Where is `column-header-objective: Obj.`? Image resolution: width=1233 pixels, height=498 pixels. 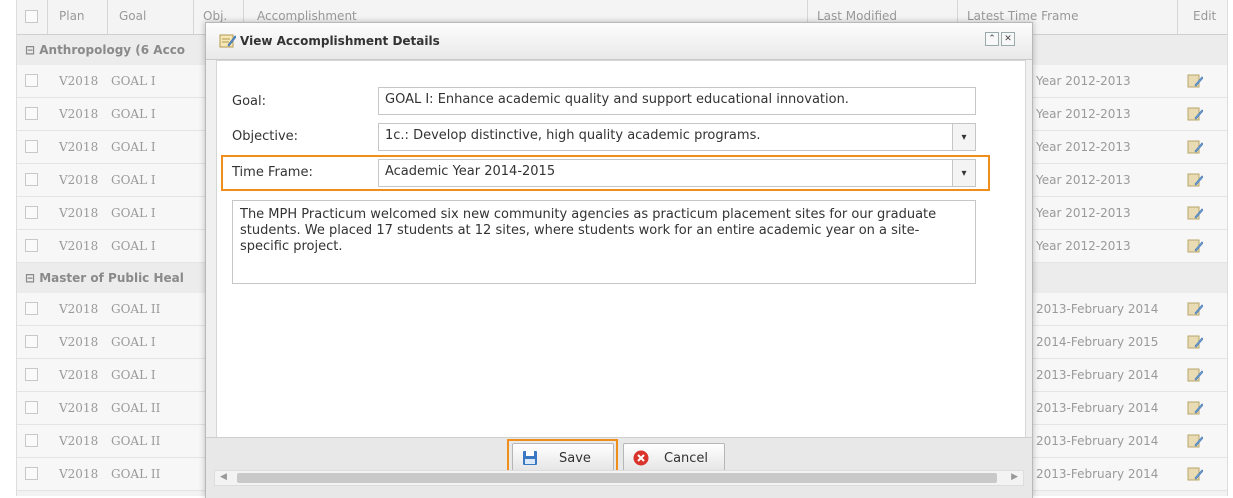 column-header-objective: Obj. is located at coordinates (215, 16).